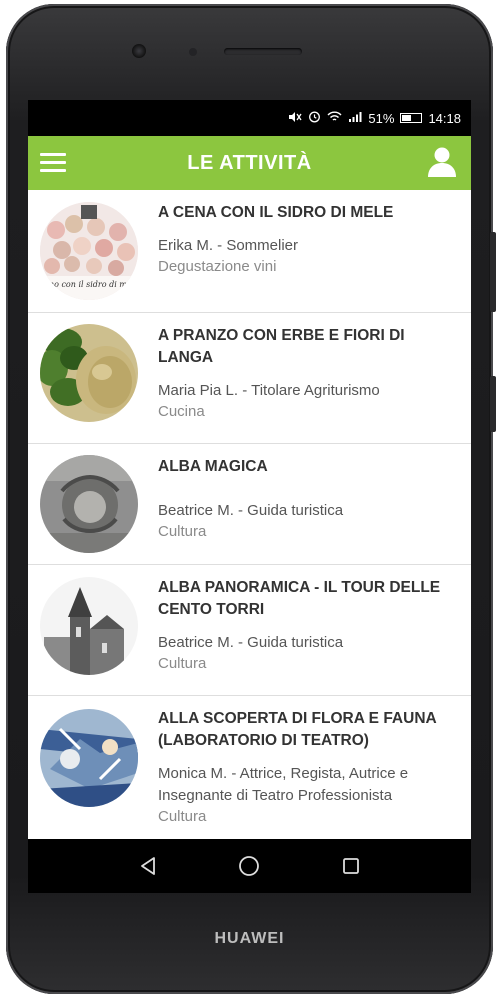 The height and width of the screenshot is (1000, 499). What do you see at coordinates (314, 118) in the screenshot?
I see `alarm-icon` at bounding box center [314, 118].